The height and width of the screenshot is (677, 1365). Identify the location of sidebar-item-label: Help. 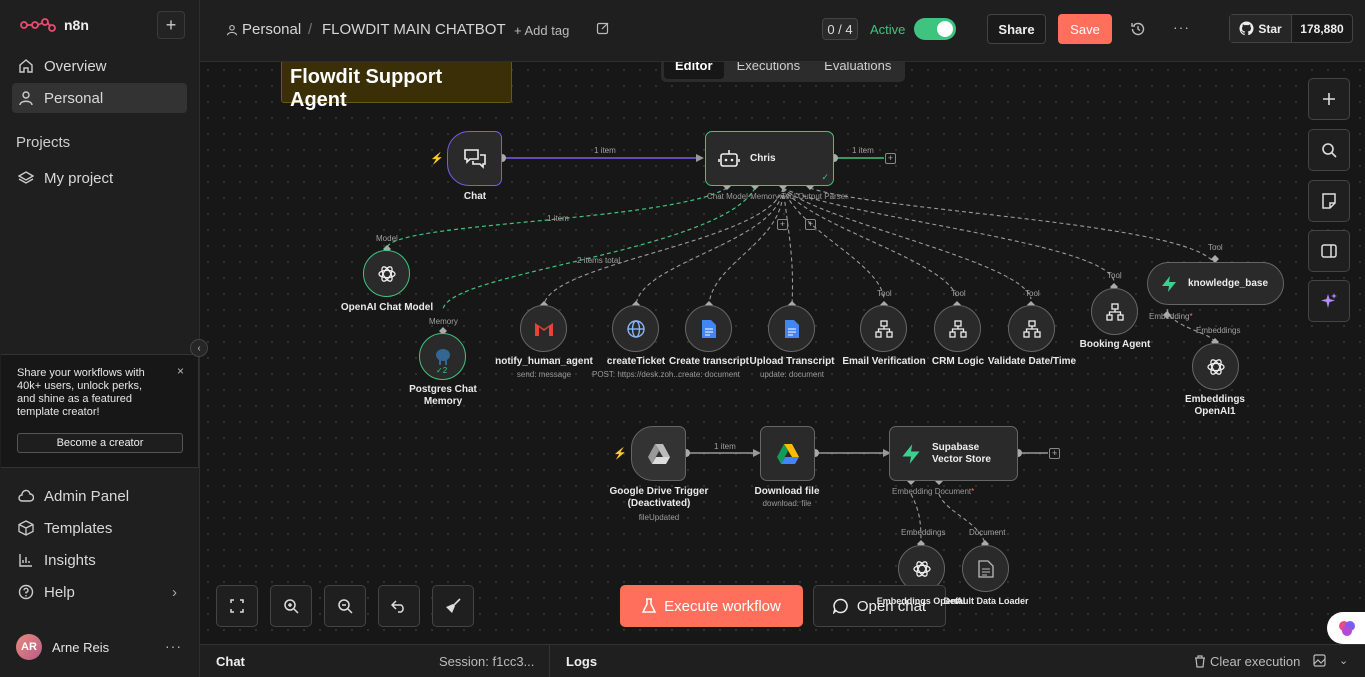
(59, 592).